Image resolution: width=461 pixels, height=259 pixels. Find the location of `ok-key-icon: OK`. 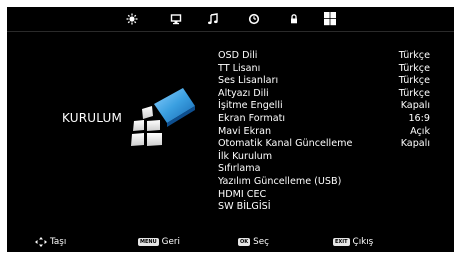

ok-key-icon: OK is located at coordinates (244, 242).